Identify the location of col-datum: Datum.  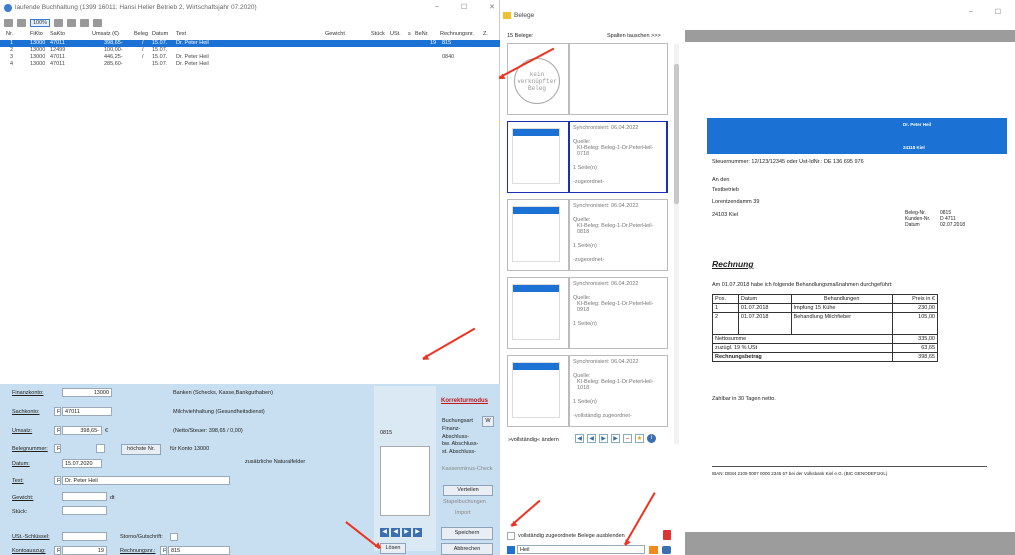
(160, 34).